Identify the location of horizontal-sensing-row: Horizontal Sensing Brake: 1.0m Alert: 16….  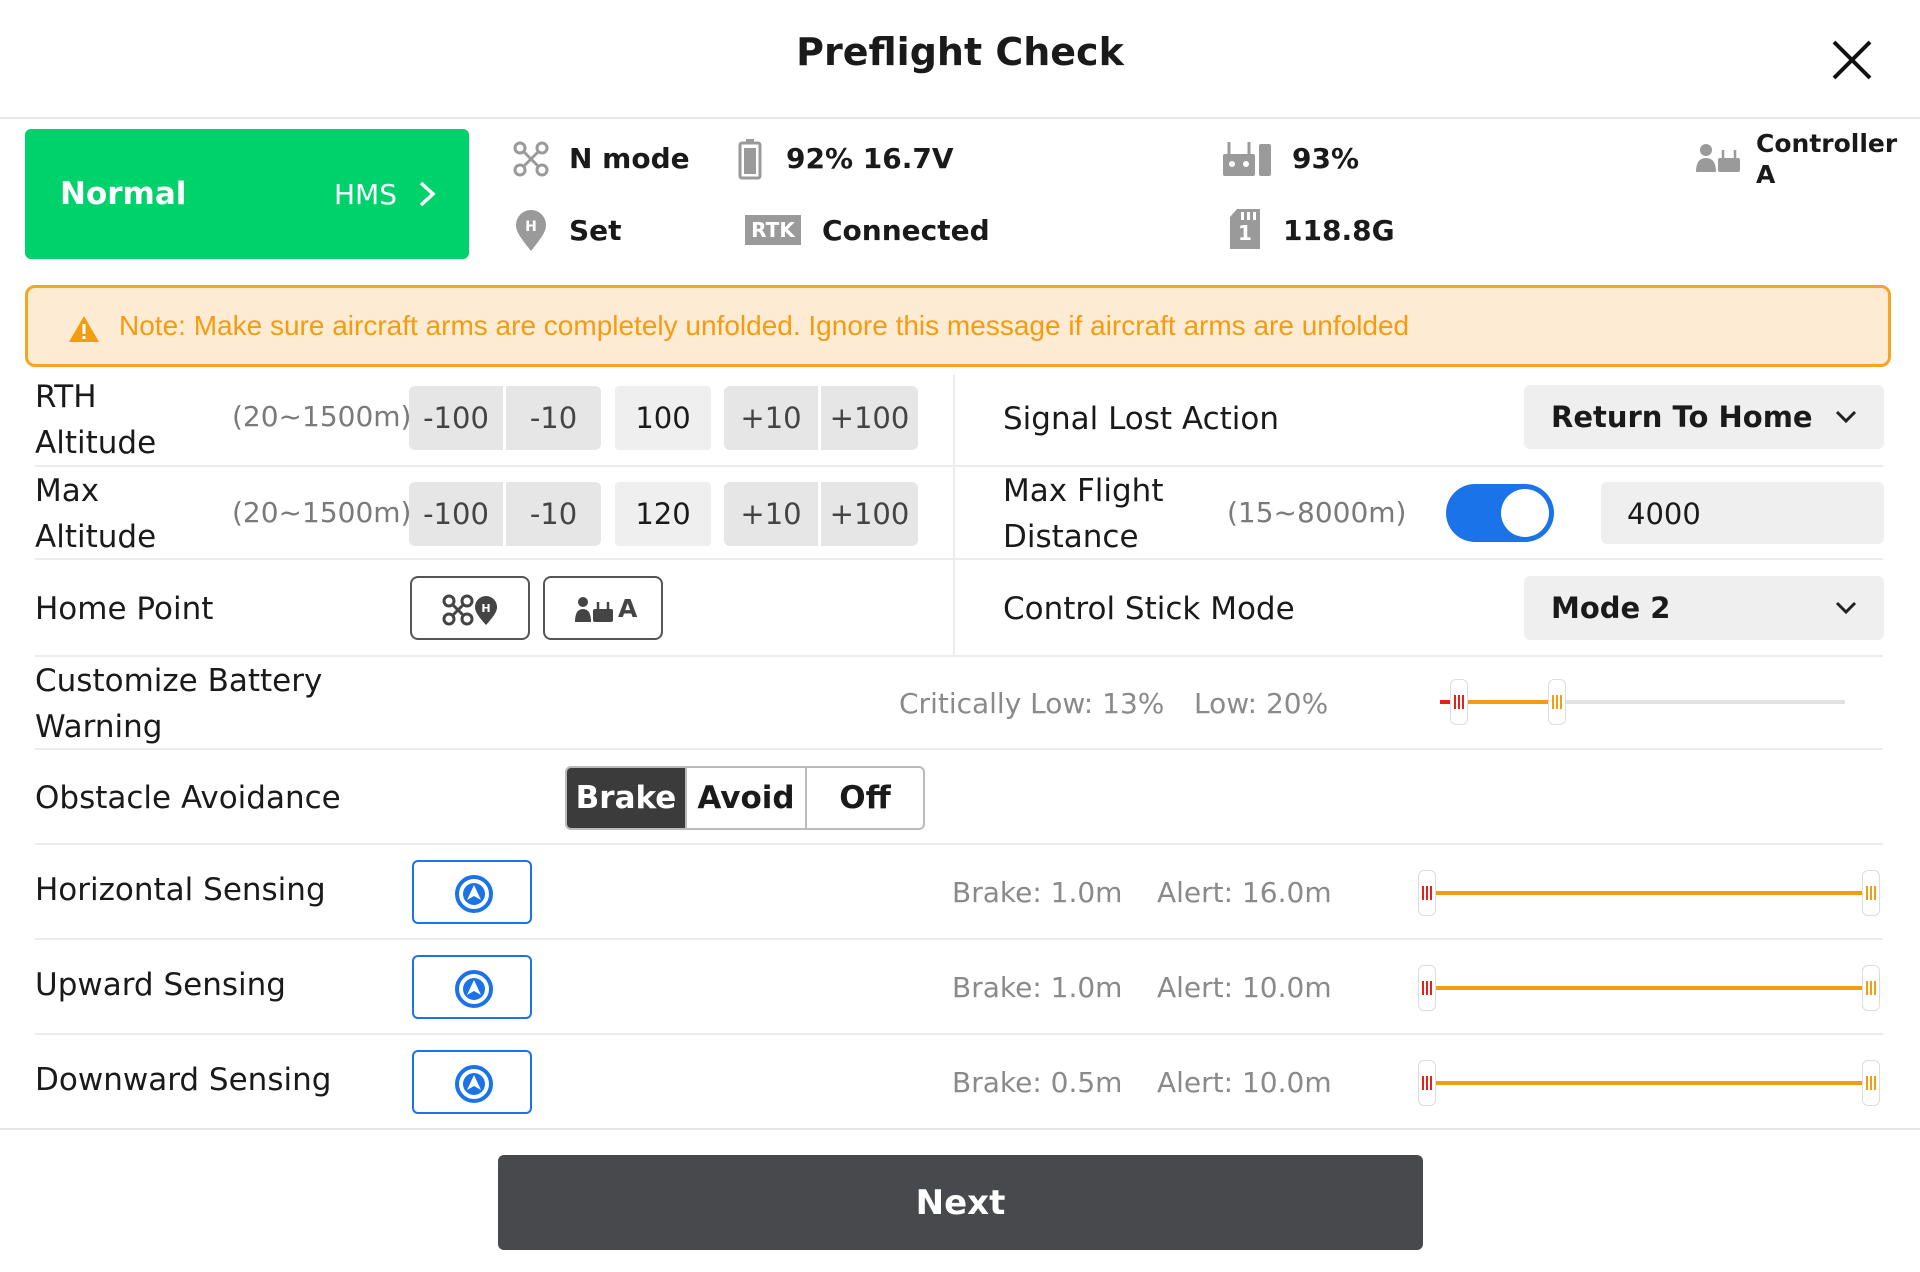
(960, 890).